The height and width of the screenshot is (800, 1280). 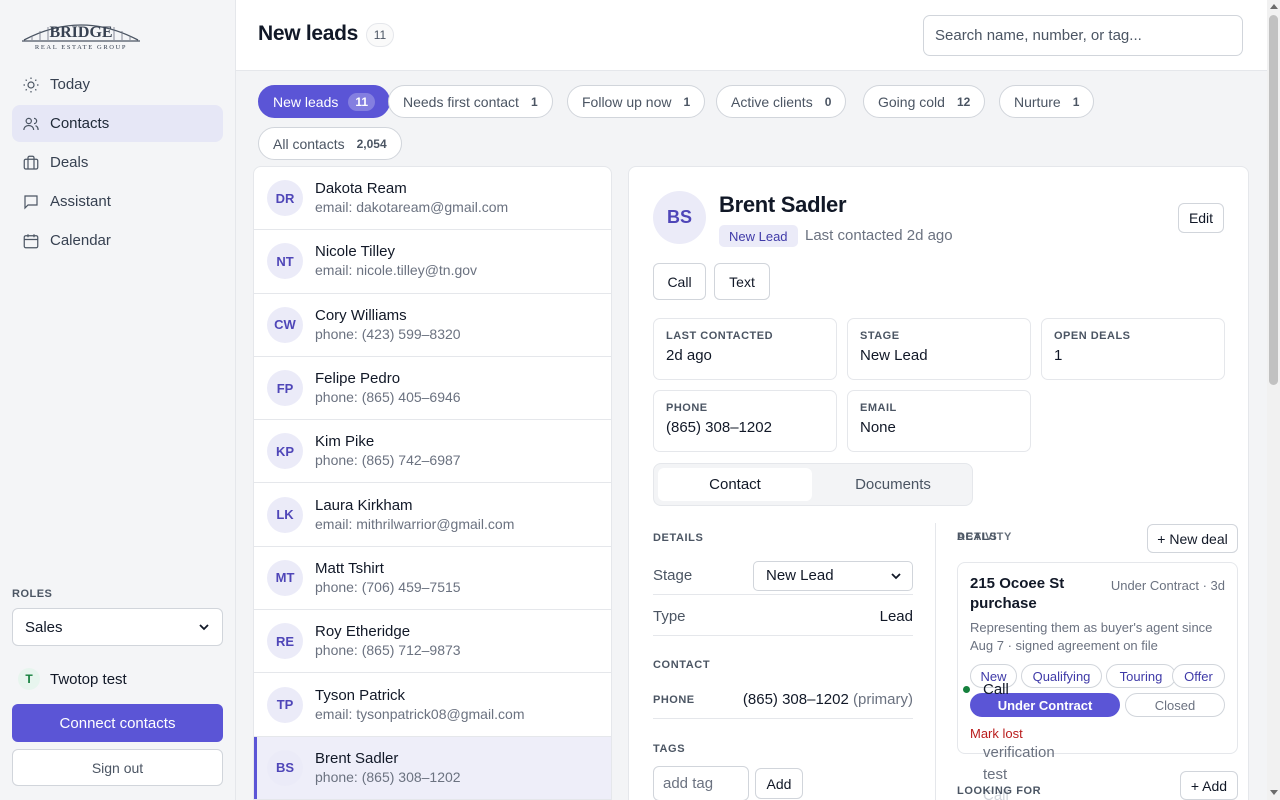 What do you see at coordinates (396, 270) in the screenshot?
I see `contact-detail: email: nicole.tilley@tn.gov` at bounding box center [396, 270].